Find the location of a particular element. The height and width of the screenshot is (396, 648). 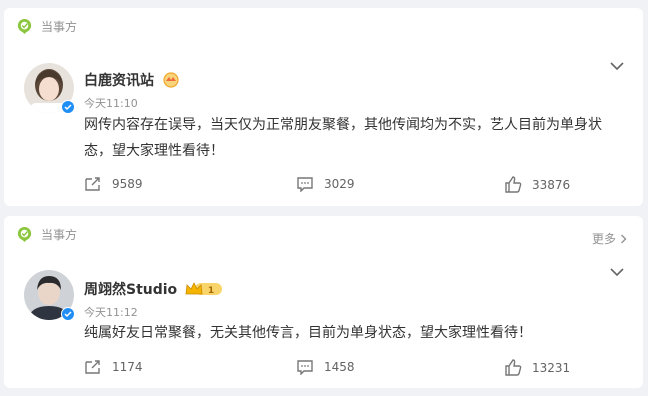

crown-badge-icon: 1 is located at coordinates (204, 289).